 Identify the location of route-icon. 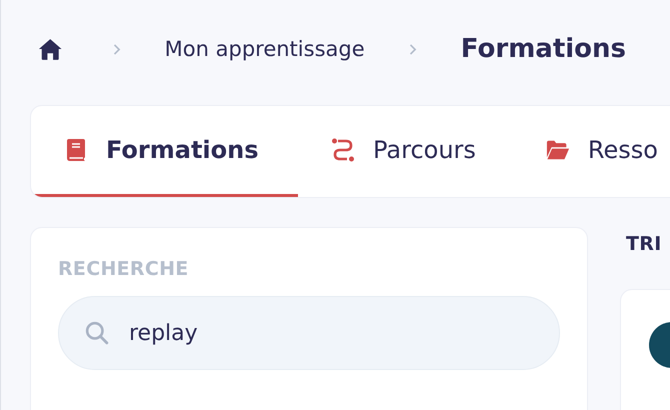
(343, 150).